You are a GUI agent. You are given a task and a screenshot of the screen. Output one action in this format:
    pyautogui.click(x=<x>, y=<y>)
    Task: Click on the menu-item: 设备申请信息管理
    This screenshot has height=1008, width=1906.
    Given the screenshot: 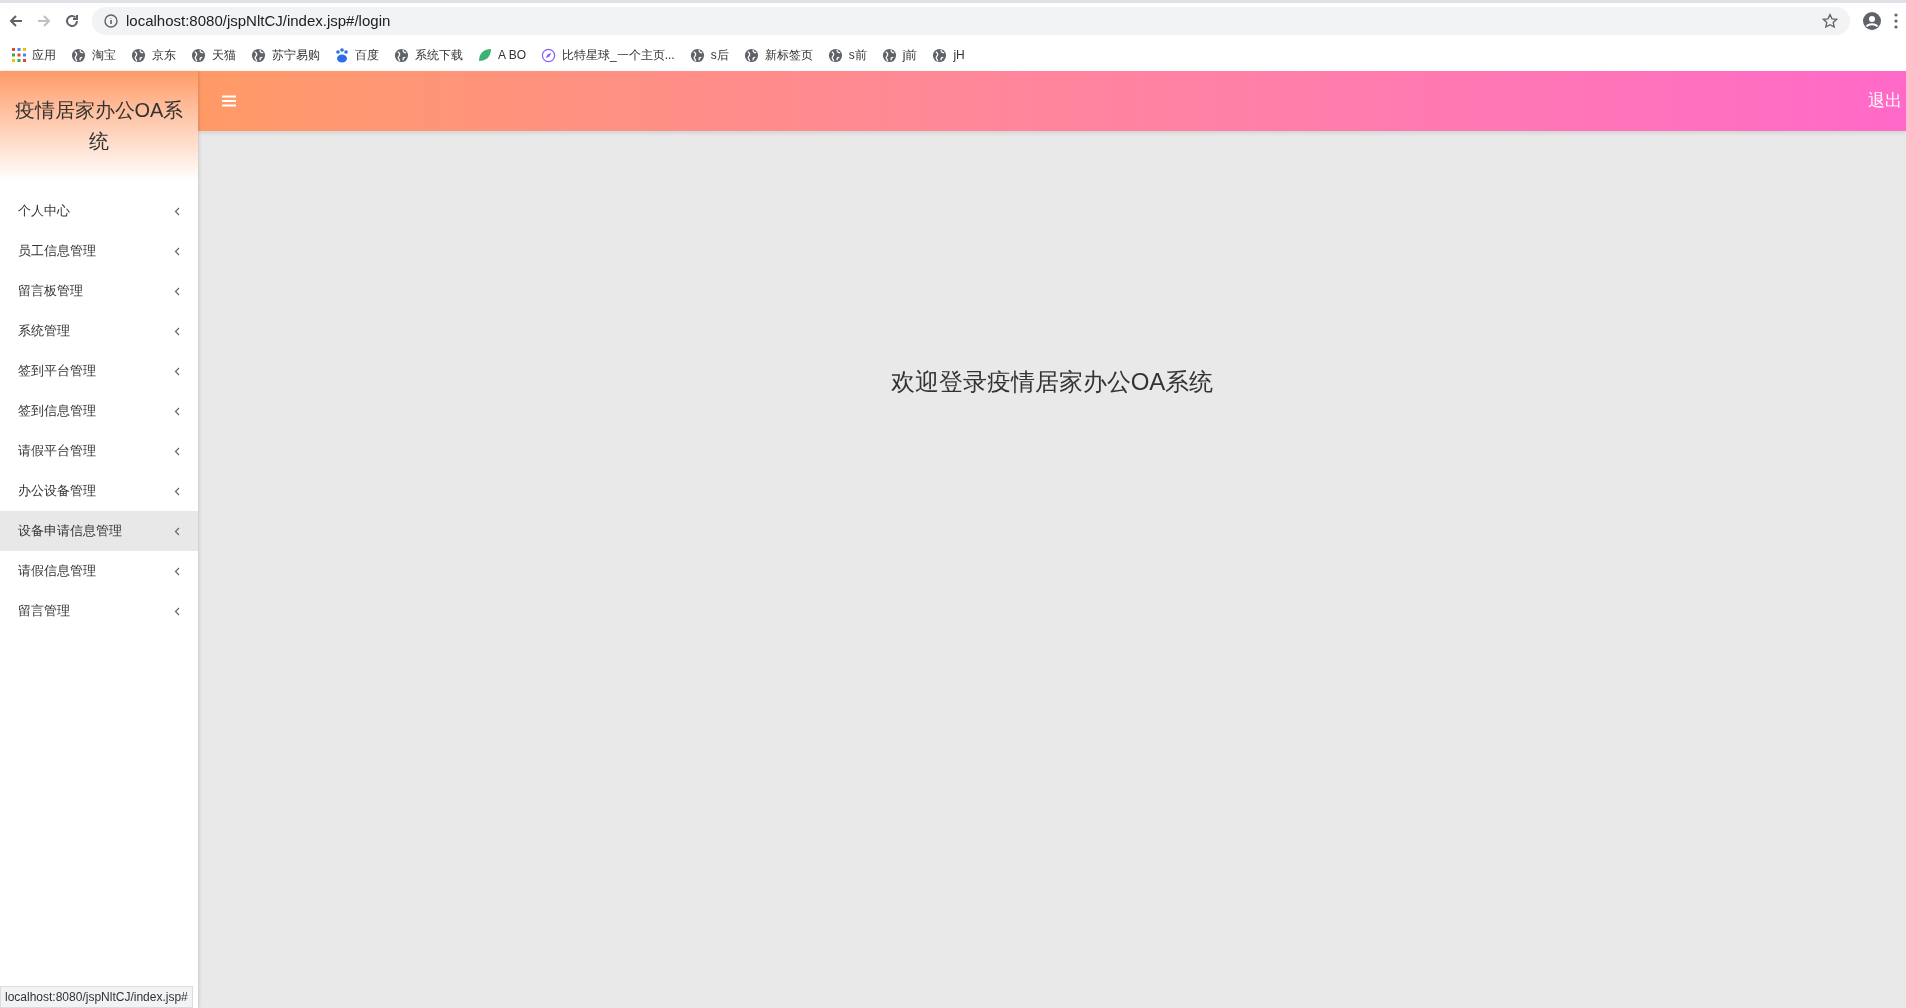 What is the action you would take?
    pyautogui.click(x=99, y=531)
    